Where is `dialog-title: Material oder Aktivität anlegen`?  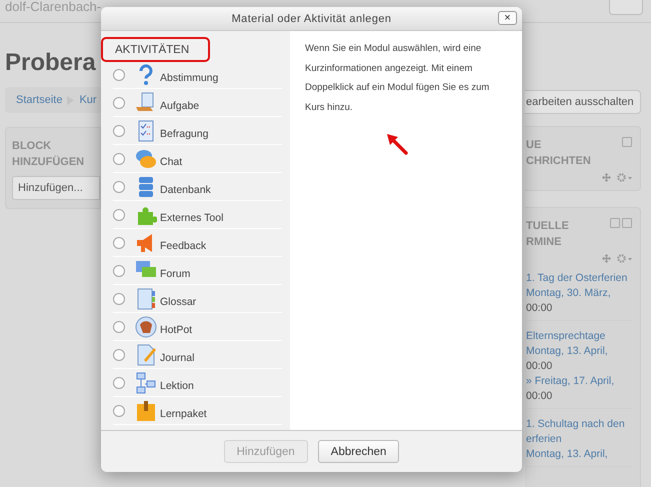 dialog-title: Material oder Aktivität anlegen is located at coordinates (312, 18).